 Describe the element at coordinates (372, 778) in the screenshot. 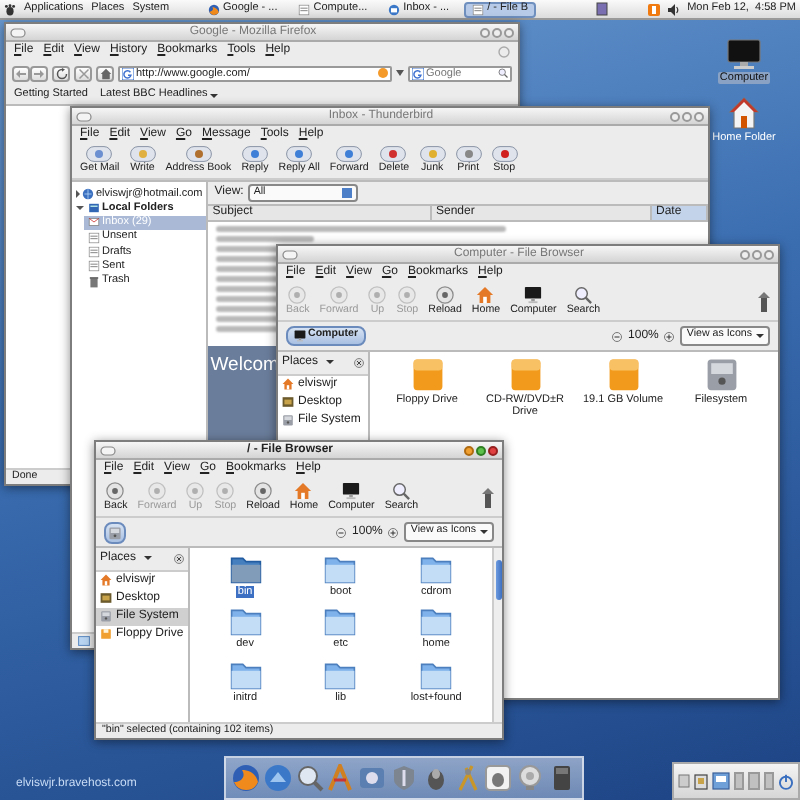

I see `photo-app-icon` at that location.